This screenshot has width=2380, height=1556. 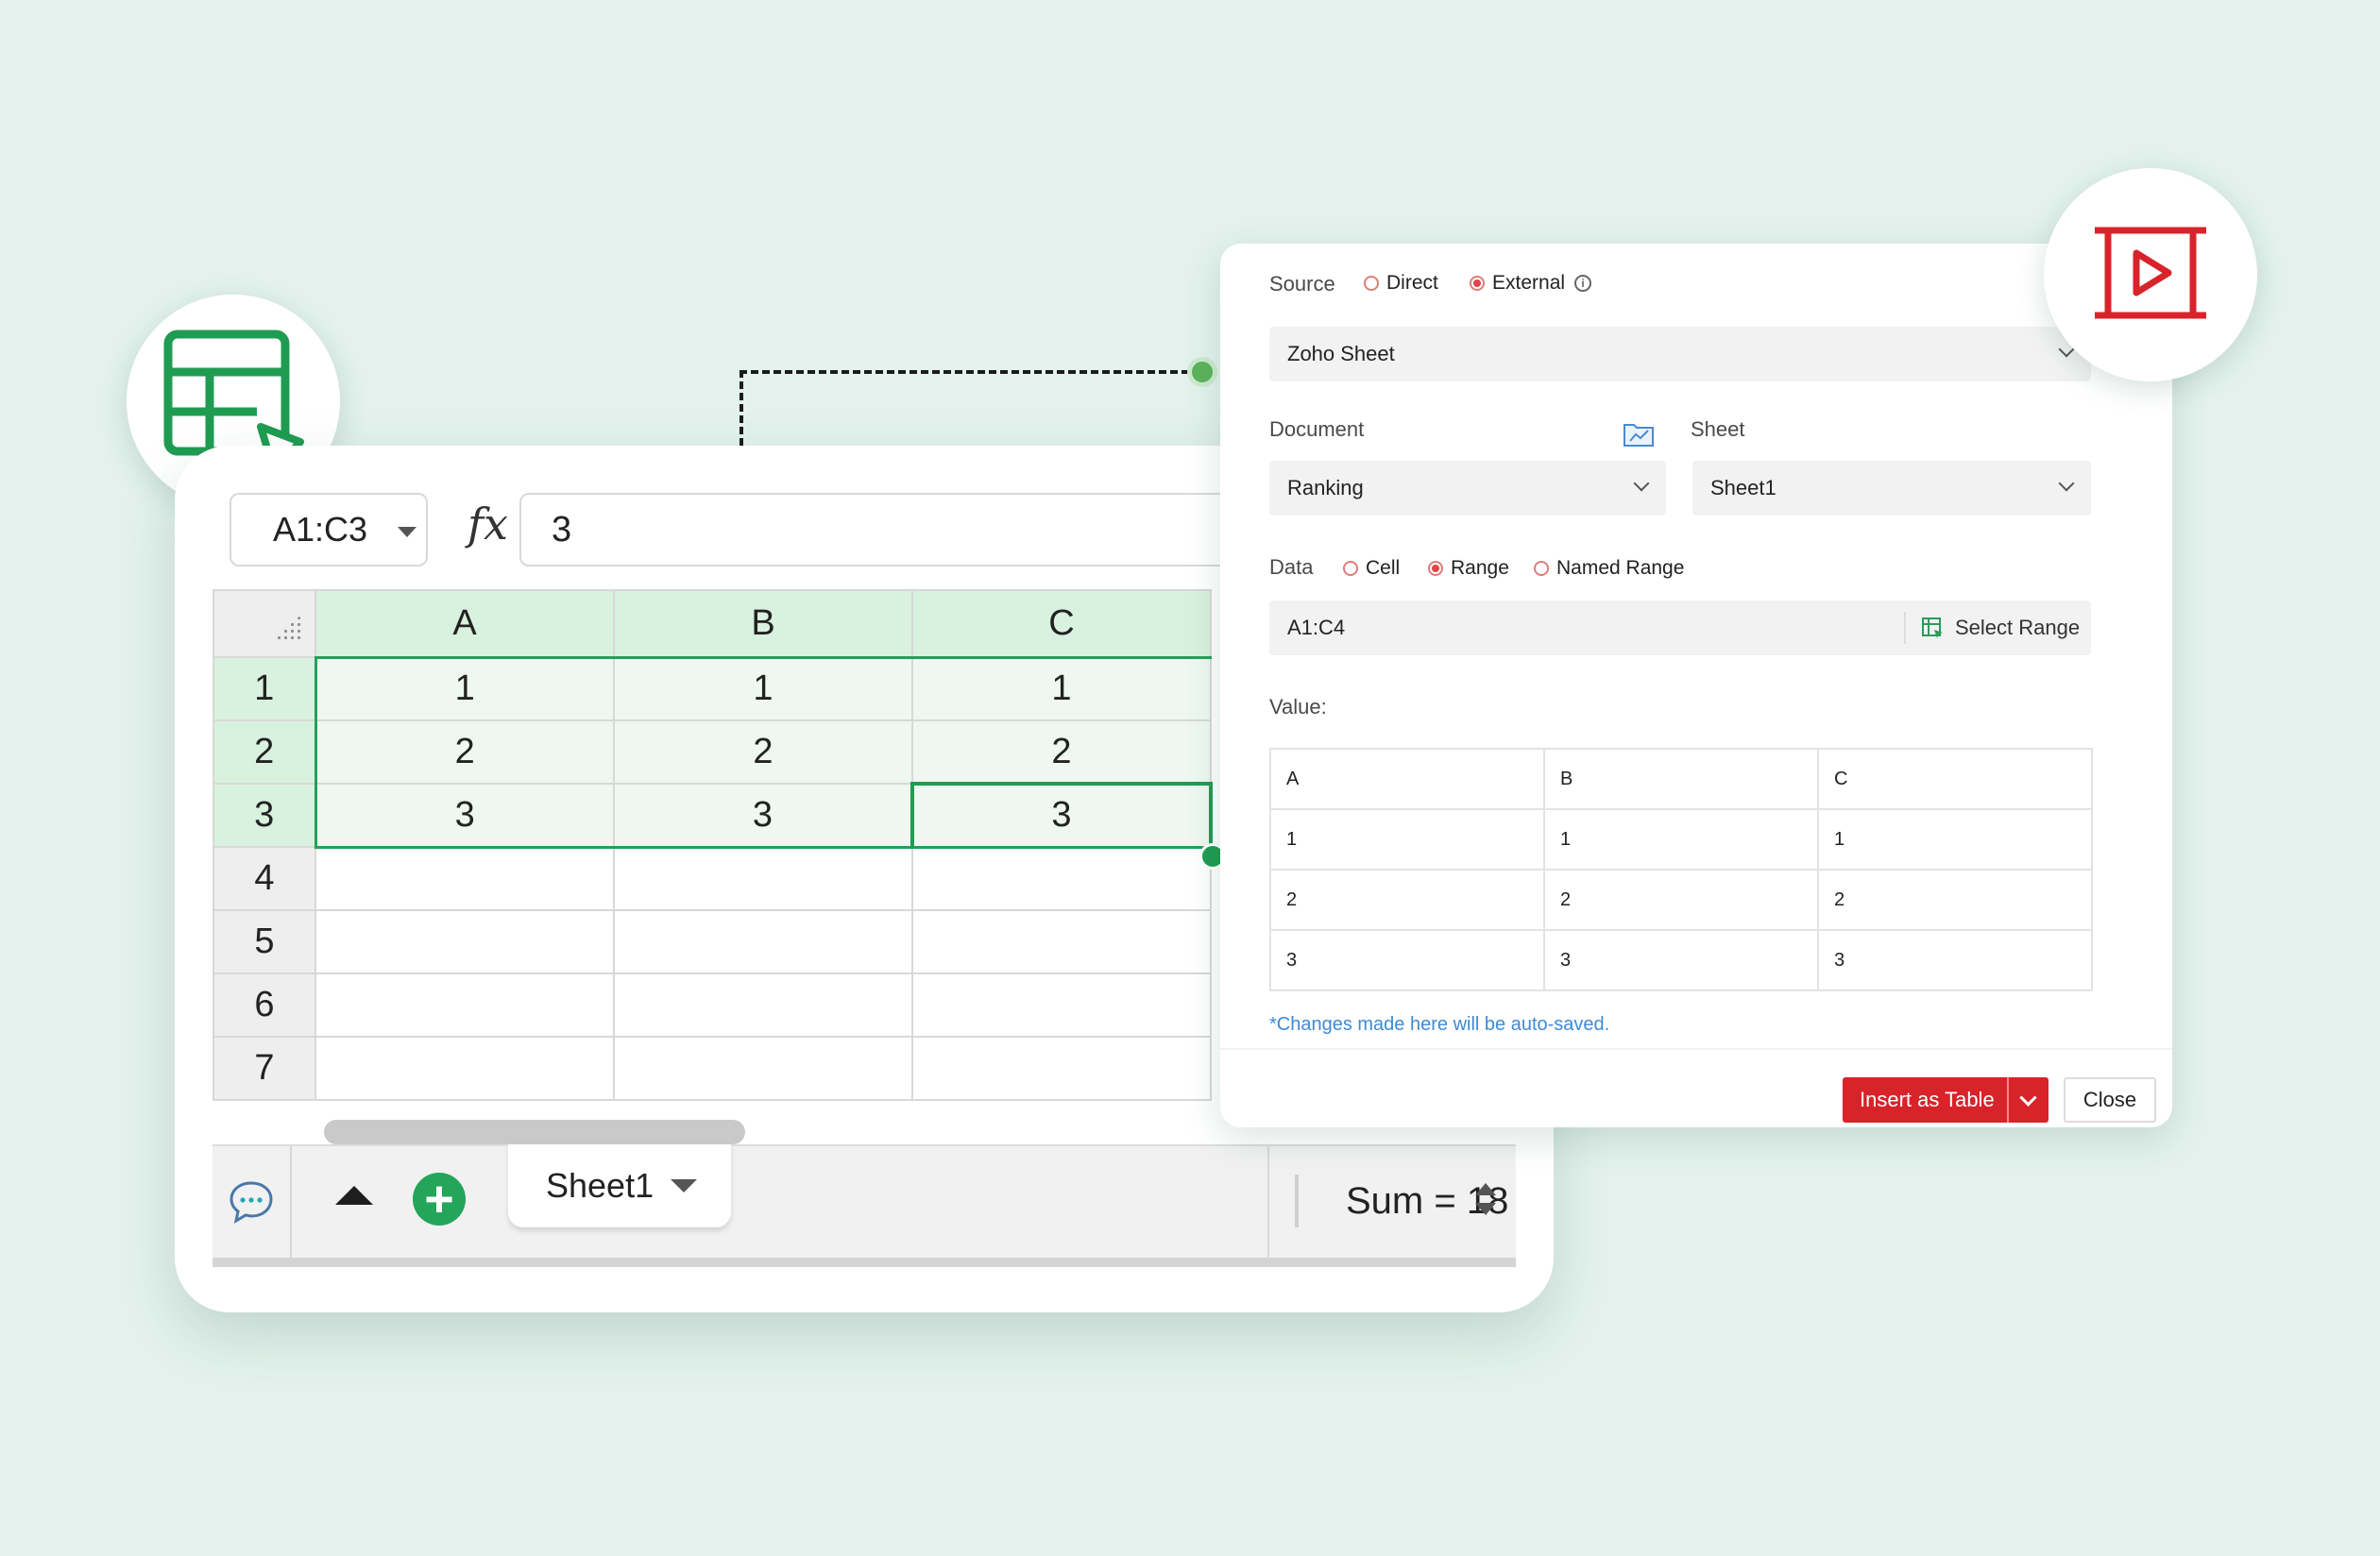 What do you see at coordinates (464, 941) in the screenshot?
I see `cell-a5` at bounding box center [464, 941].